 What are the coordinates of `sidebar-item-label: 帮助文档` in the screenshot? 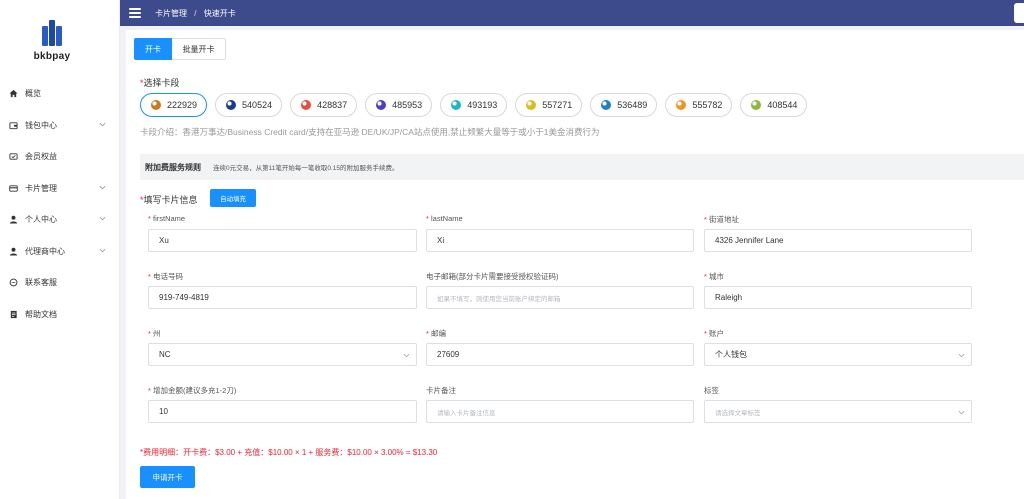 It's located at (41, 314).